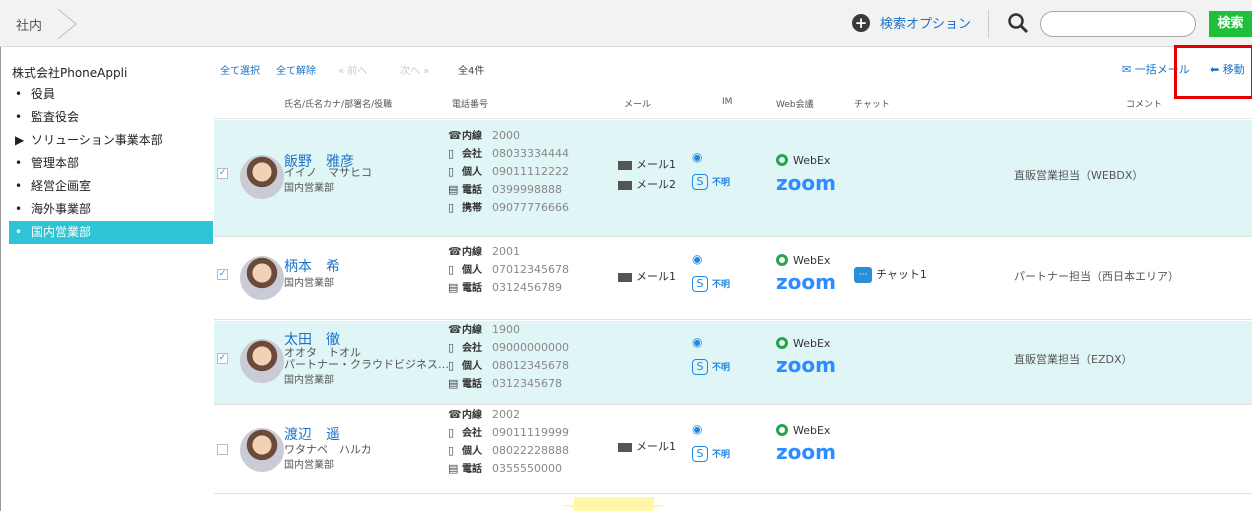 The width and height of the screenshot is (1252, 511). I want to click on org-root: 株式会社PhoneAppli, so click(69, 72).